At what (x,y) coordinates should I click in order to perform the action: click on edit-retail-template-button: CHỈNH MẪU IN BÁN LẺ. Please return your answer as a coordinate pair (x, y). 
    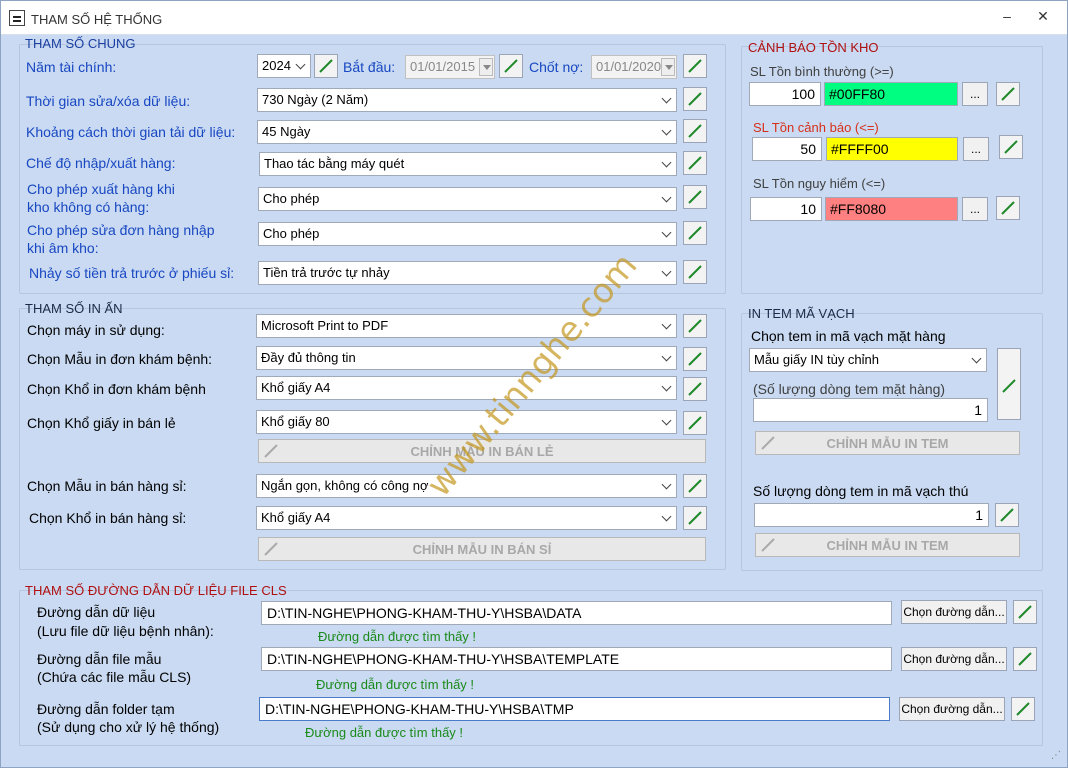
    Looking at the image, I should click on (482, 451).